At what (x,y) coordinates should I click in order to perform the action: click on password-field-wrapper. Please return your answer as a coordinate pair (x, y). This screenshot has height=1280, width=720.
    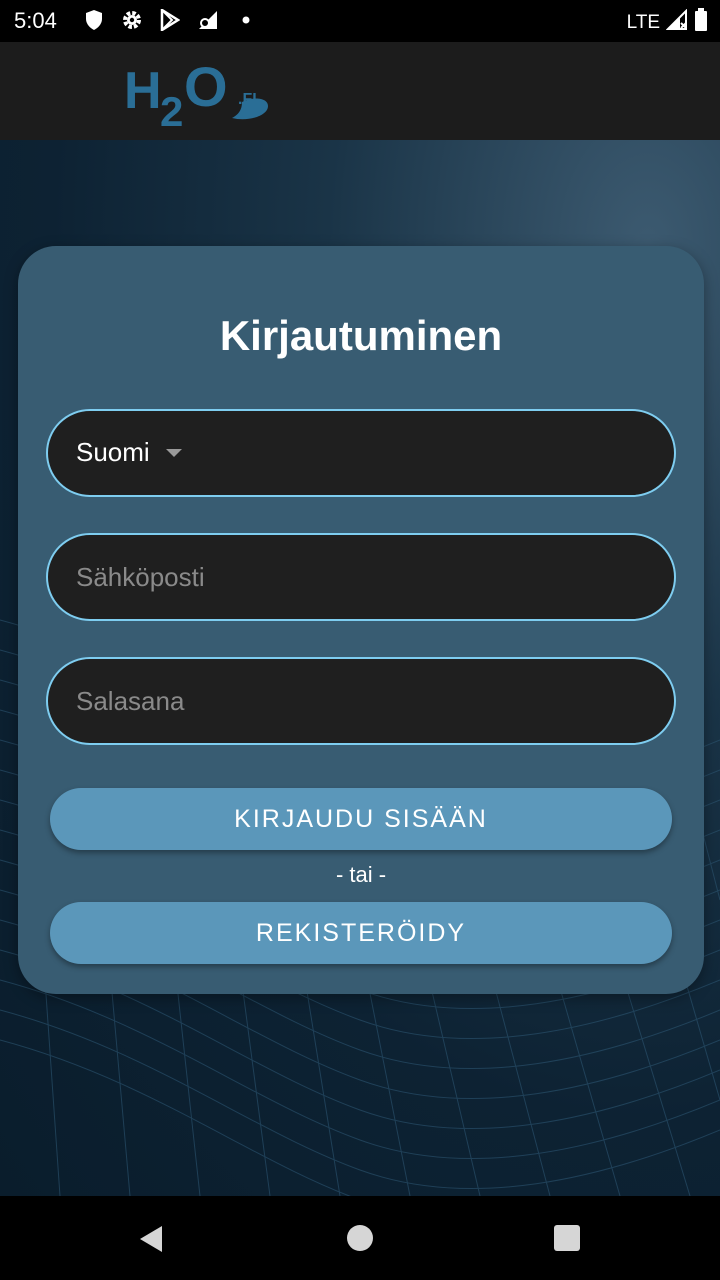
    Looking at the image, I should click on (361, 701).